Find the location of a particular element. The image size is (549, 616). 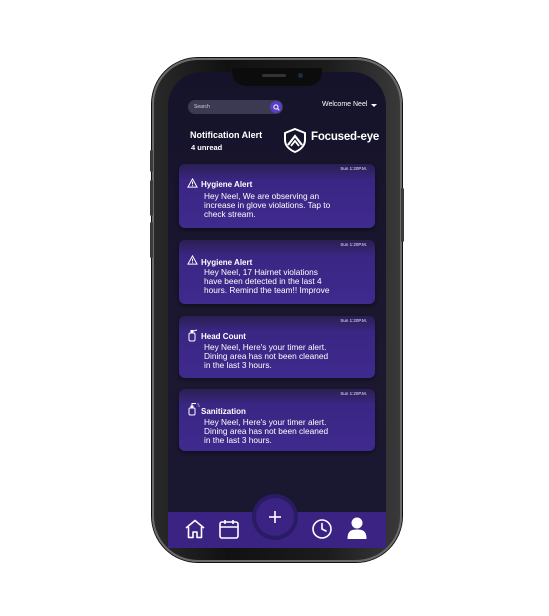

phone-power-button is located at coordinates (402, 215).